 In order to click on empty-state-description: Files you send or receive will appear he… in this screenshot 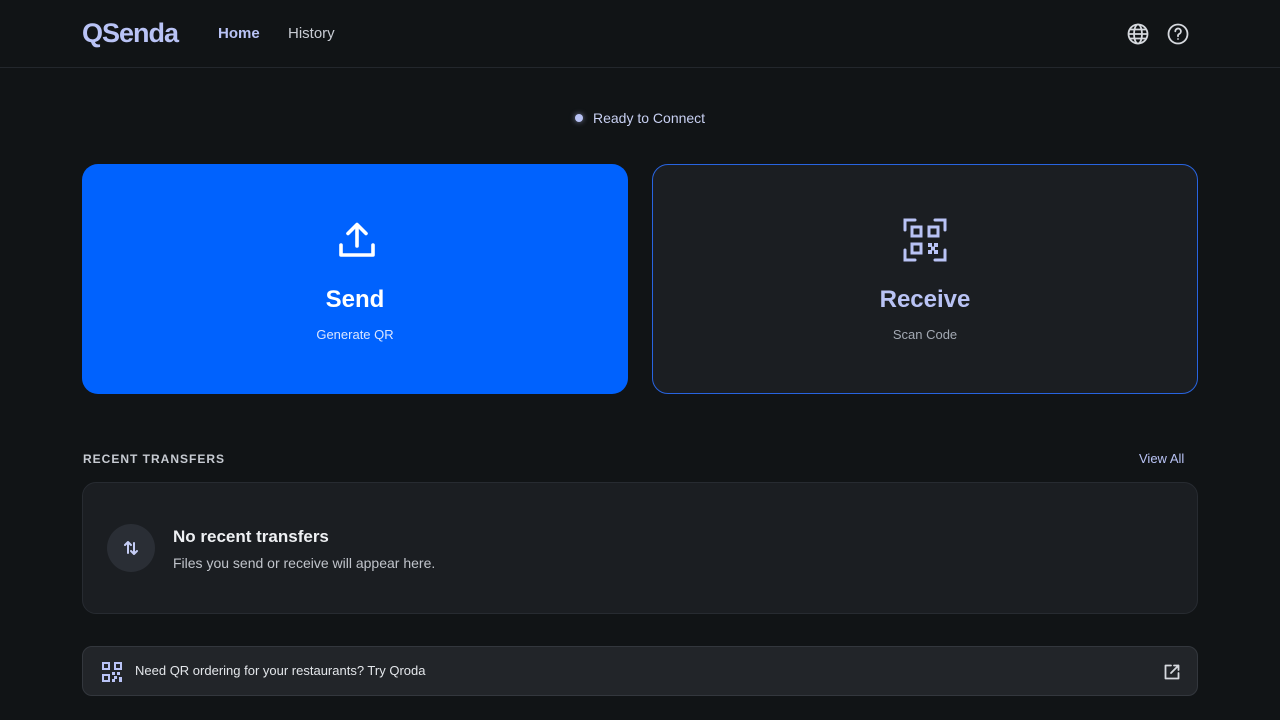, I will do `click(304, 563)`.